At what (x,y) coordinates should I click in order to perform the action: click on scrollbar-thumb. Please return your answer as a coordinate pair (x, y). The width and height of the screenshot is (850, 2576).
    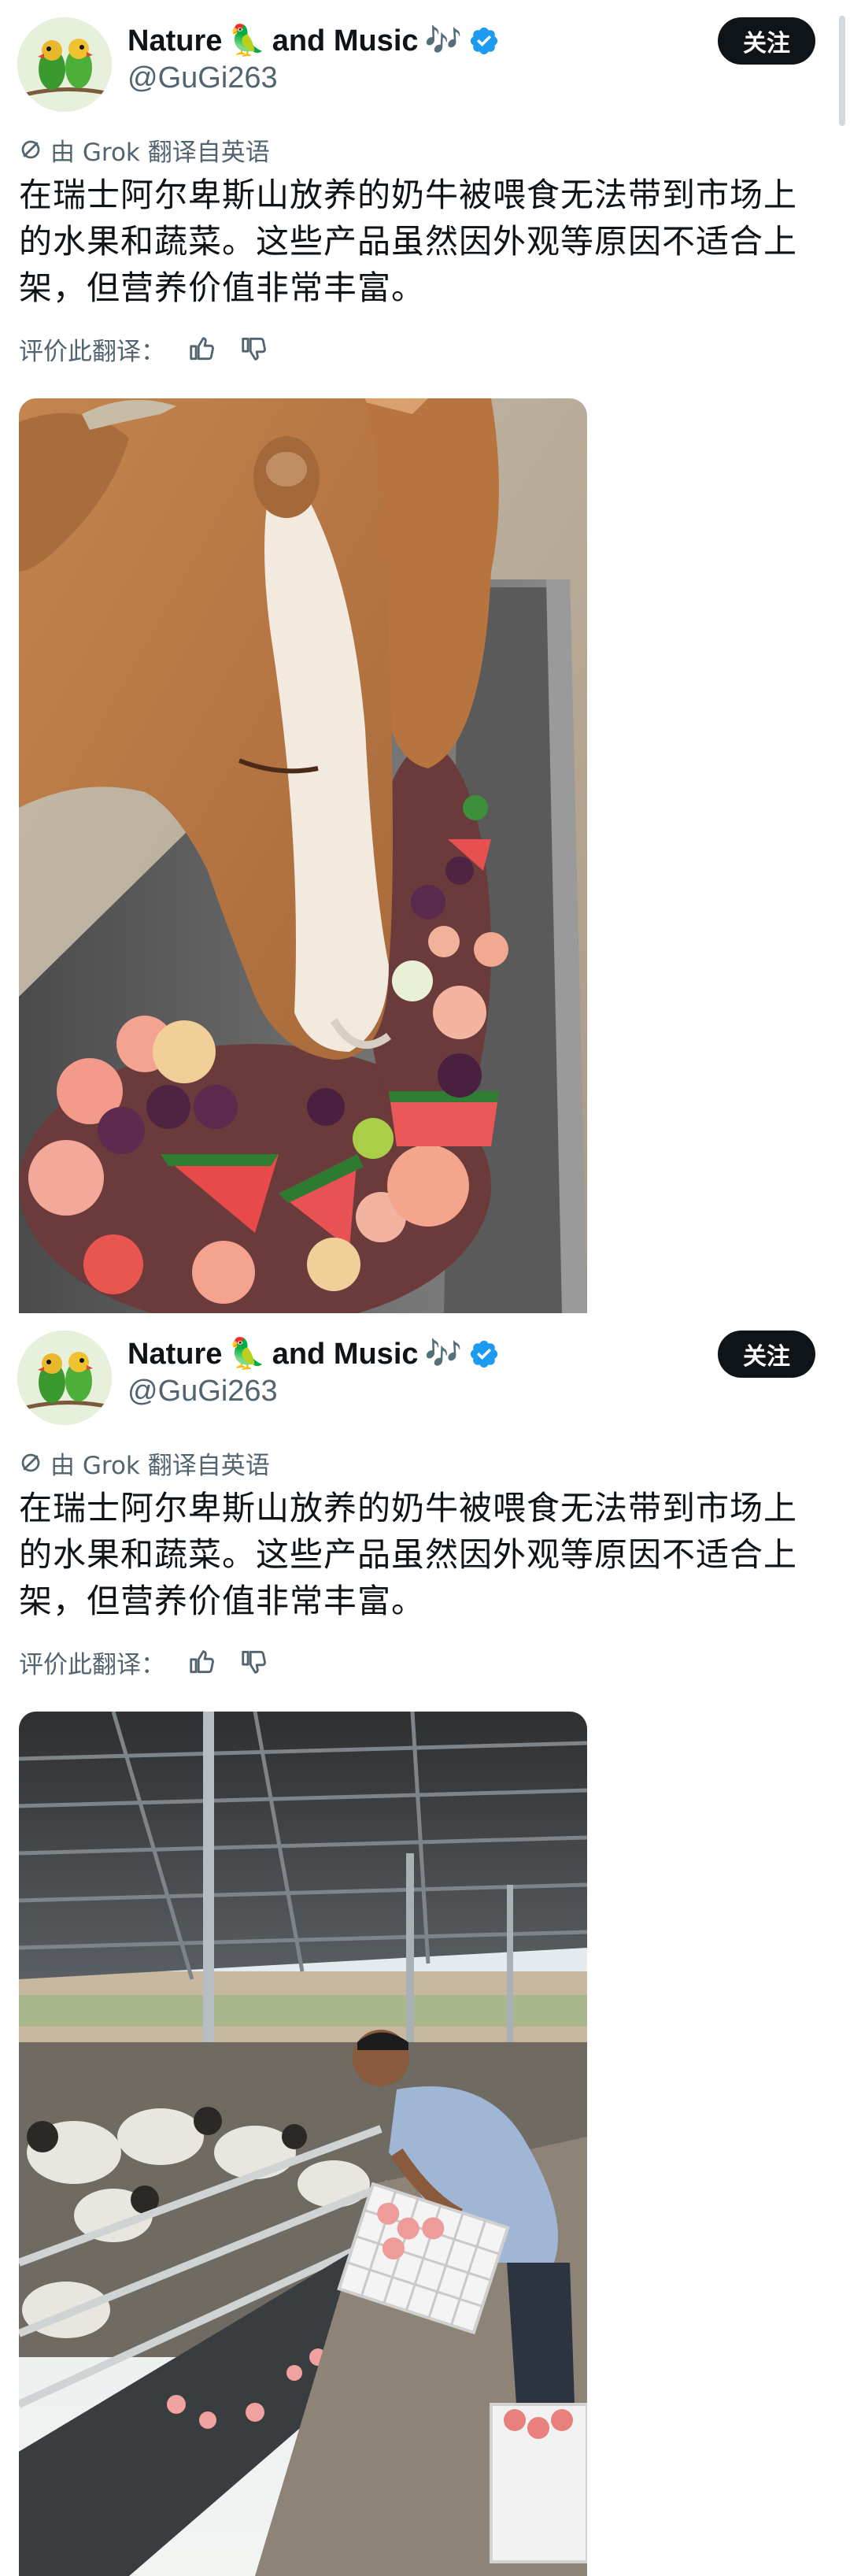
    Looking at the image, I should click on (842, 71).